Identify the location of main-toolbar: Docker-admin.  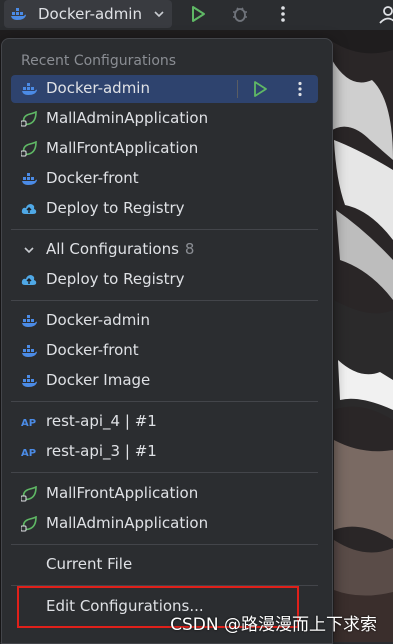
(196, 15).